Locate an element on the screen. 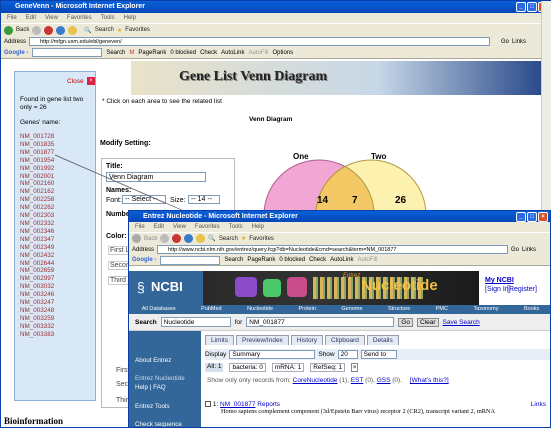  ncbi-nav-item: Protein is located at coordinates (307, 309).